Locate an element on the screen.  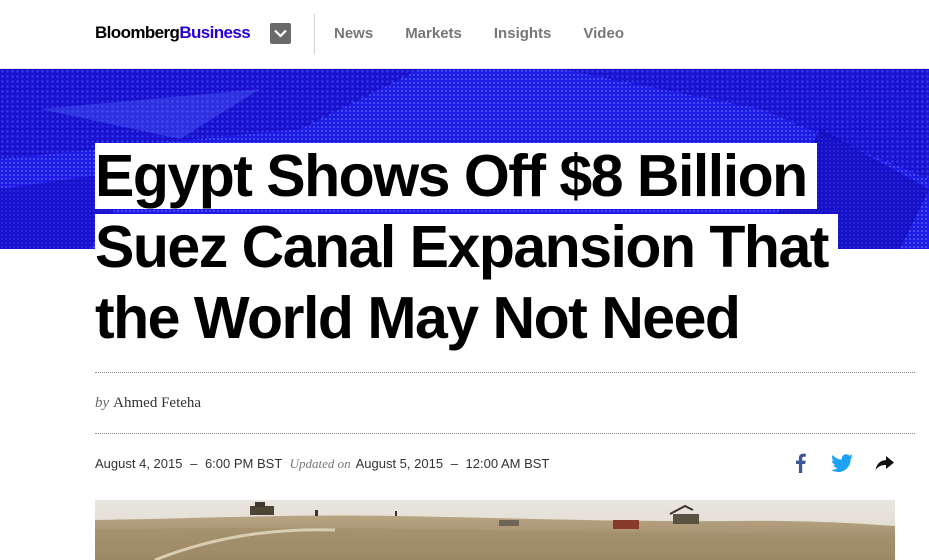
twitter-share-button is located at coordinates (842, 463).